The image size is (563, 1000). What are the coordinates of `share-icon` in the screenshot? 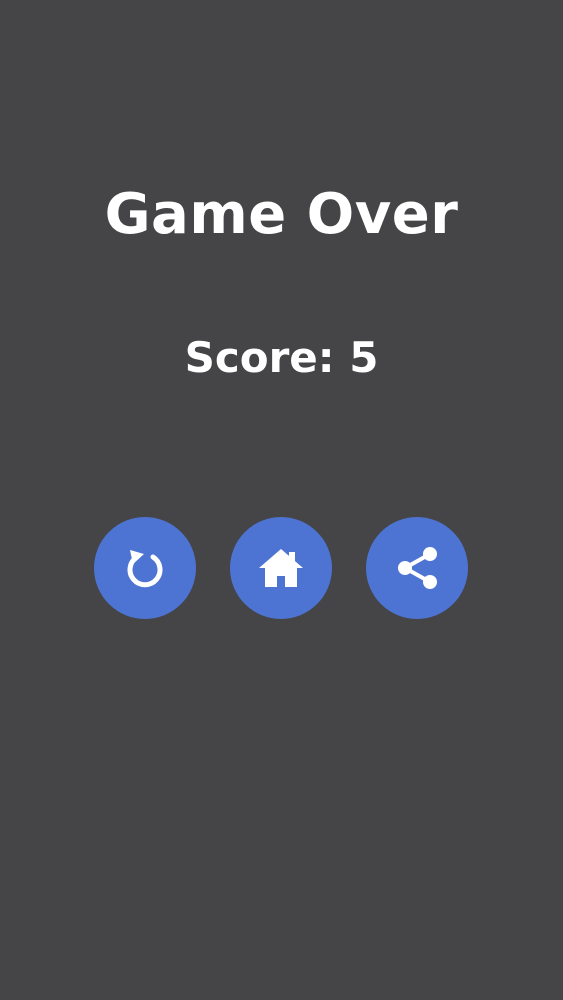 It's located at (417, 568).